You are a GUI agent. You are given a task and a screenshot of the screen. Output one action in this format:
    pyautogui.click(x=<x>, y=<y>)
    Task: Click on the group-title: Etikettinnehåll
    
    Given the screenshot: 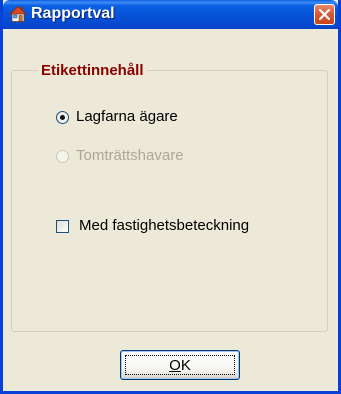 What is the action you would take?
    pyautogui.click(x=92, y=71)
    